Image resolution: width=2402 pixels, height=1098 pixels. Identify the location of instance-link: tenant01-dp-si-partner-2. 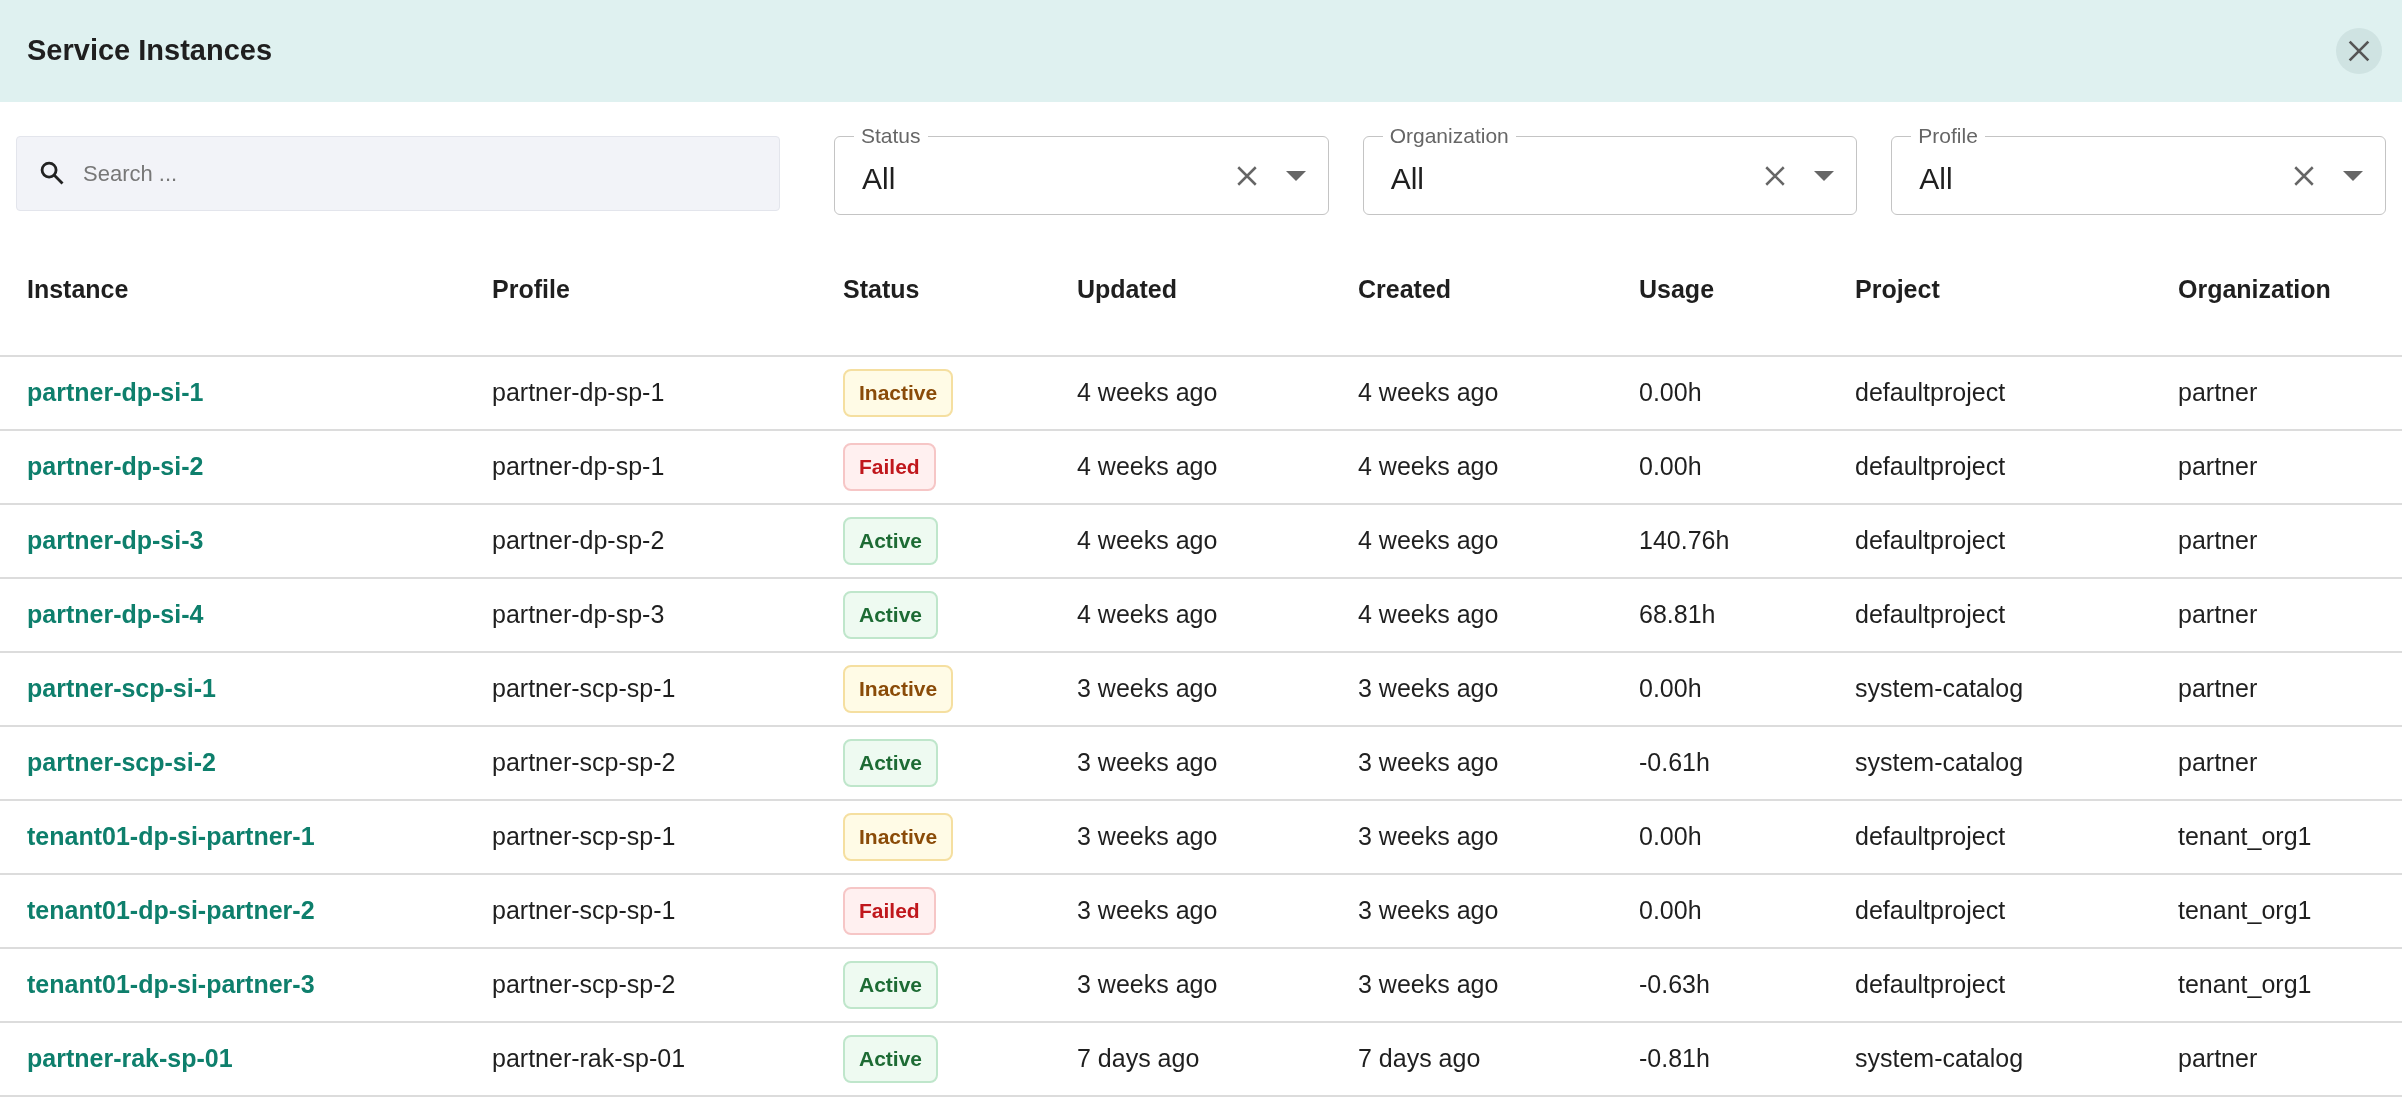
(259, 911).